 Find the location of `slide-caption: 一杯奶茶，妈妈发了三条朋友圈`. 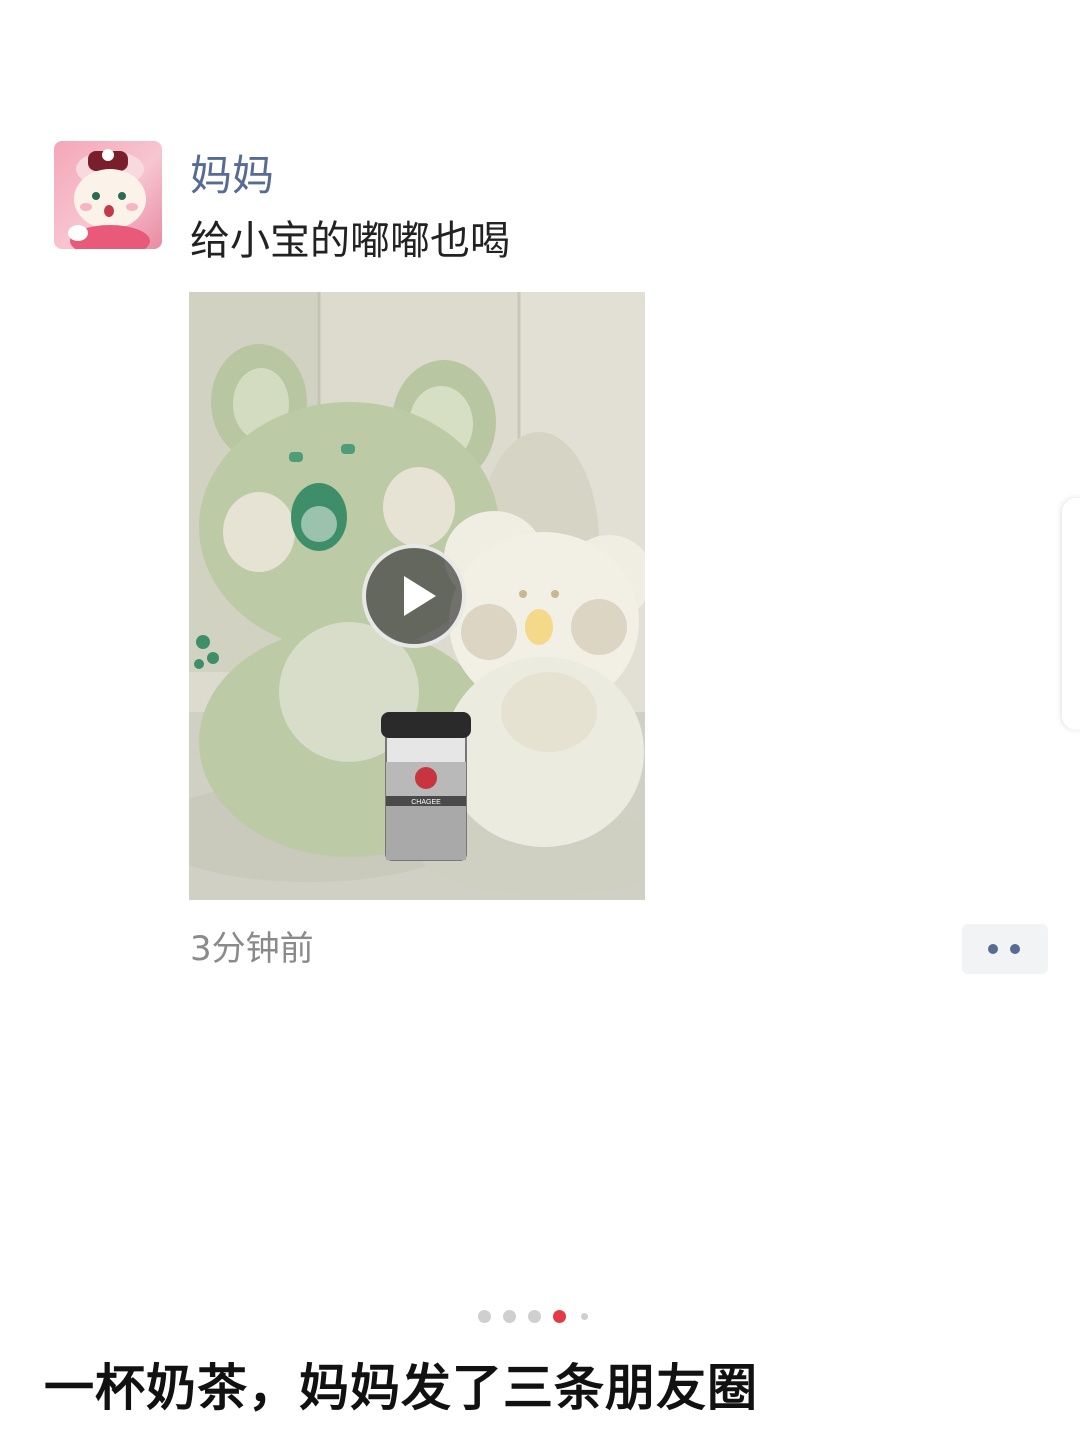

slide-caption: 一杯奶茶，妈妈发了三条朋友圈 is located at coordinates (401, 1388).